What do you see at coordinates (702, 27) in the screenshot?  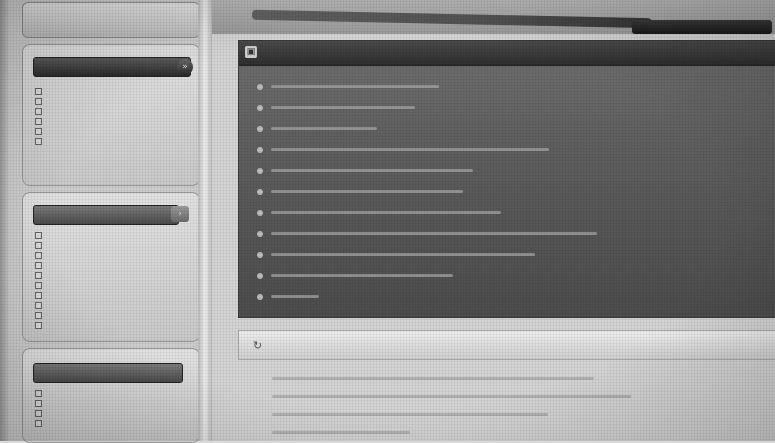 I see `top-nav-bar-right` at bounding box center [702, 27].